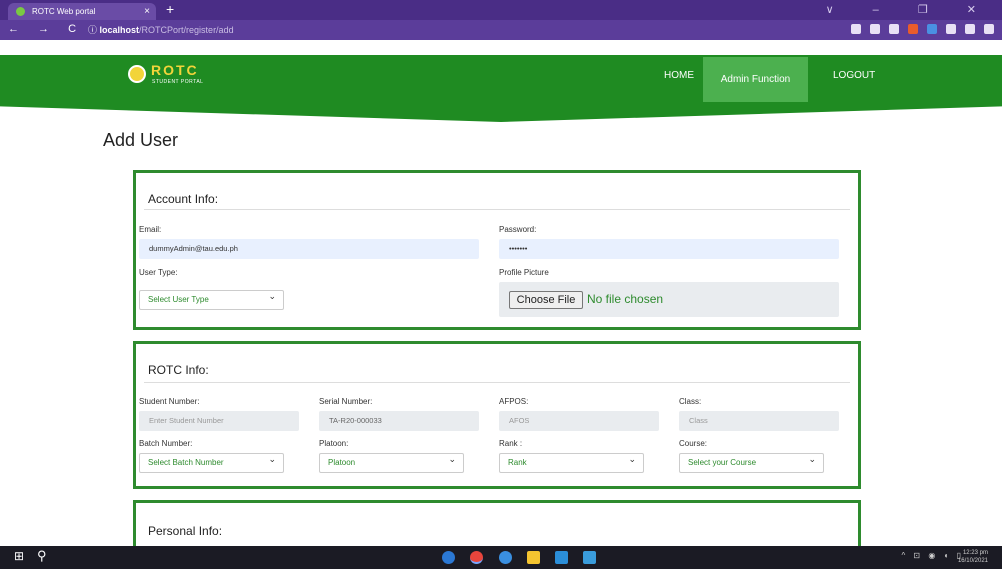  What do you see at coordinates (511, 443) in the screenshot?
I see `rank-label: Rank :` at bounding box center [511, 443].